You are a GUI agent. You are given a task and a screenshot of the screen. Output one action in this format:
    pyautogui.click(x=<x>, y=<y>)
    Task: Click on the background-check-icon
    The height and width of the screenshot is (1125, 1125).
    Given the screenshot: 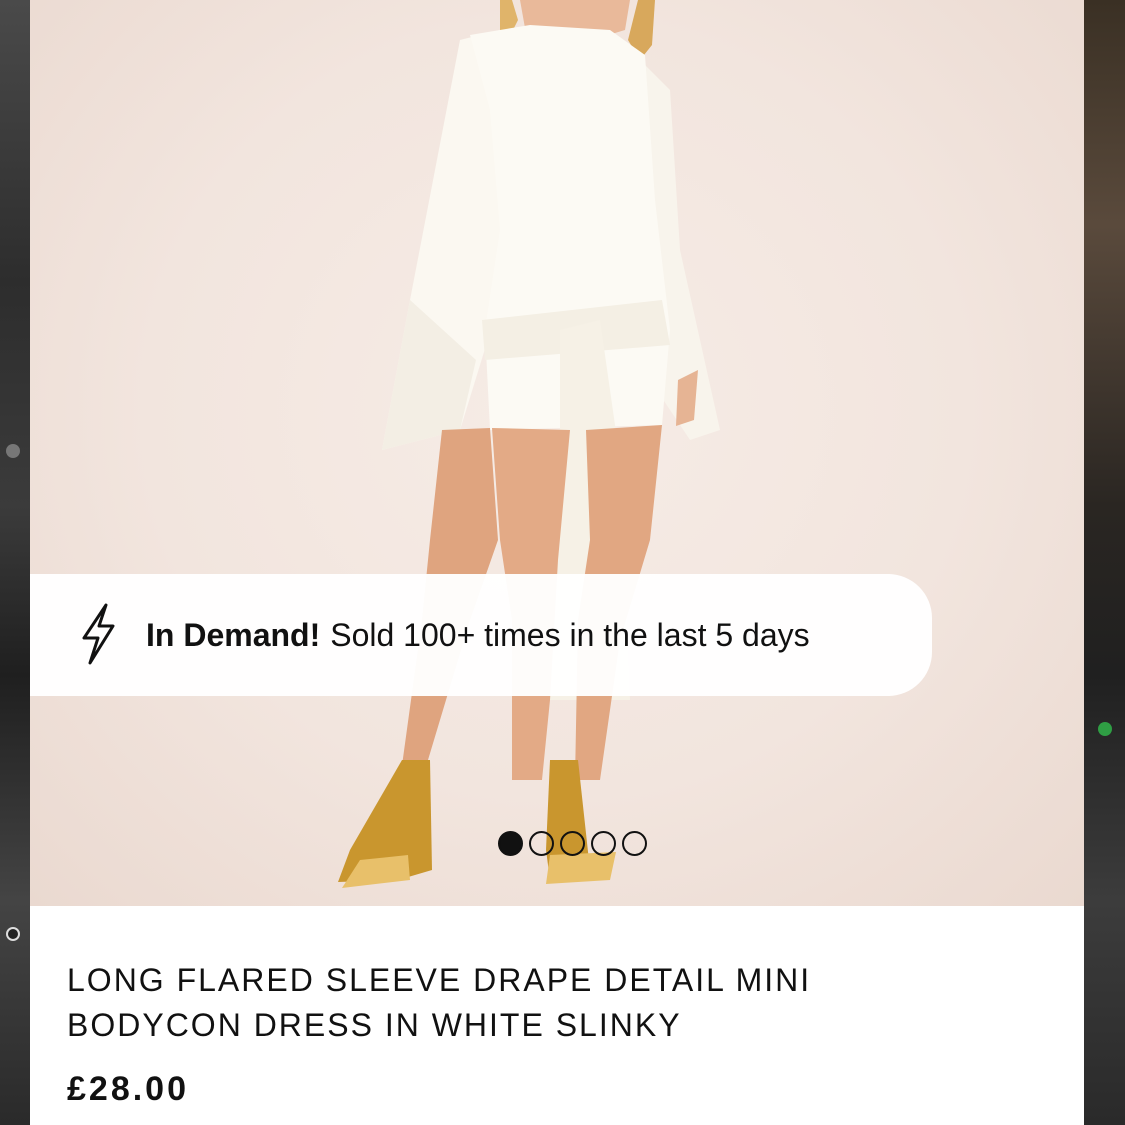 What is the action you would take?
    pyautogui.click(x=1105, y=729)
    